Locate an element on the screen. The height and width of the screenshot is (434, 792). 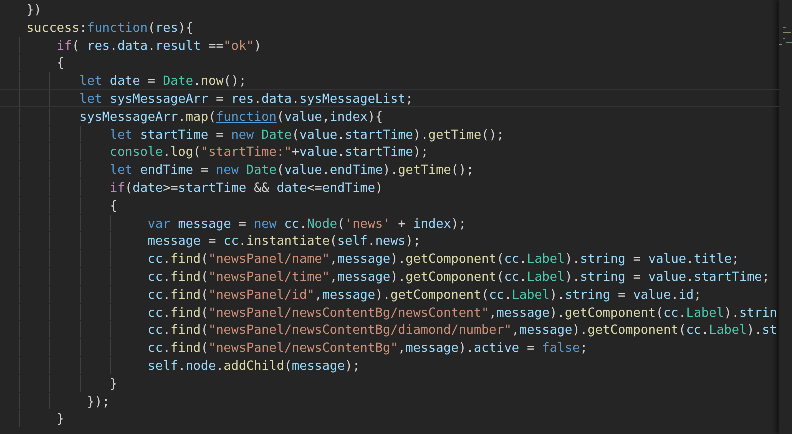
code-line: cc.find("newsPanel/newsContentBg/diamond/number",message).getComponent(cc.Label).st is located at coordinates (389, 329).